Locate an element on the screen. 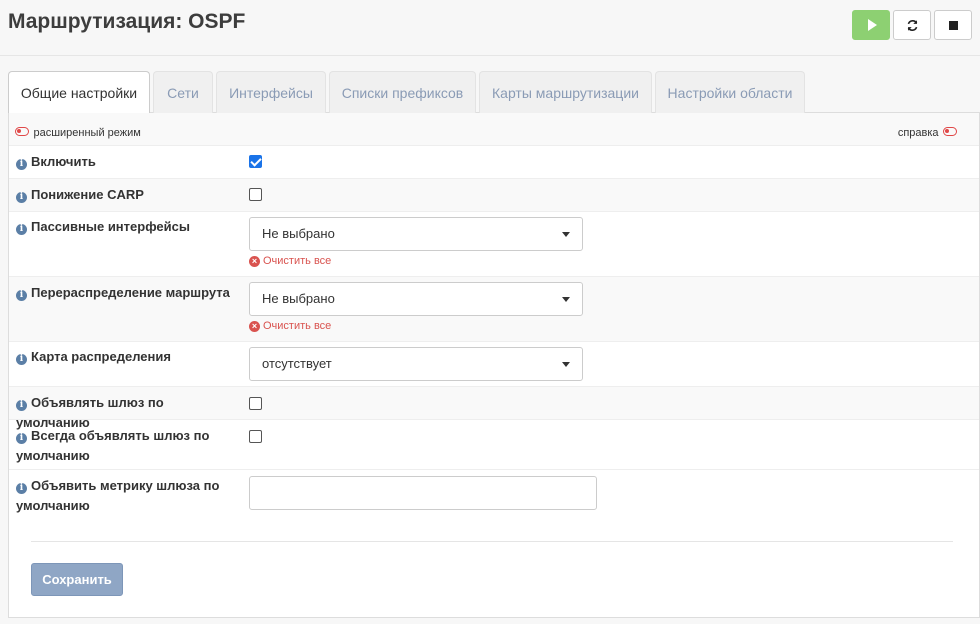 The height and width of the screenshot is (624, 980). field-label: i Понижение CARP is located at coordinates (128, 195).